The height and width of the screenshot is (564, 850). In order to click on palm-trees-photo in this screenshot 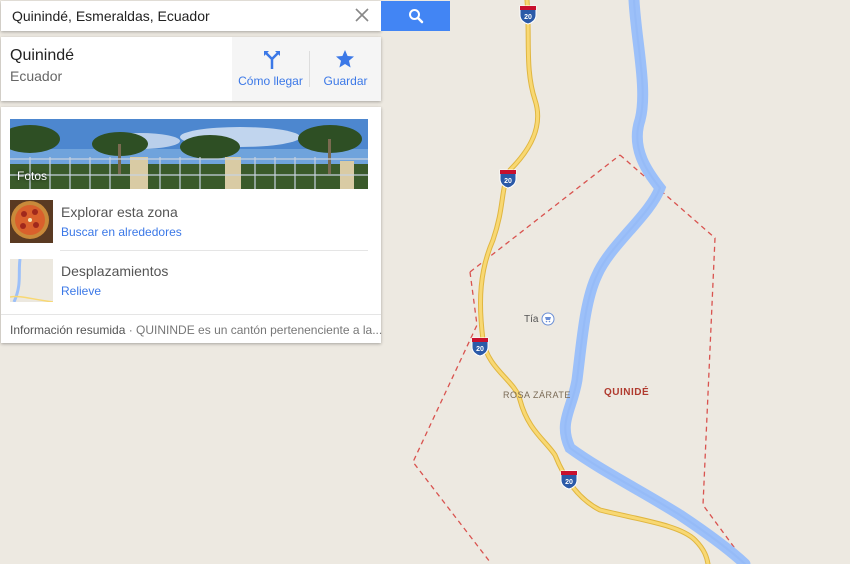, I will do `click(189, 154)`.